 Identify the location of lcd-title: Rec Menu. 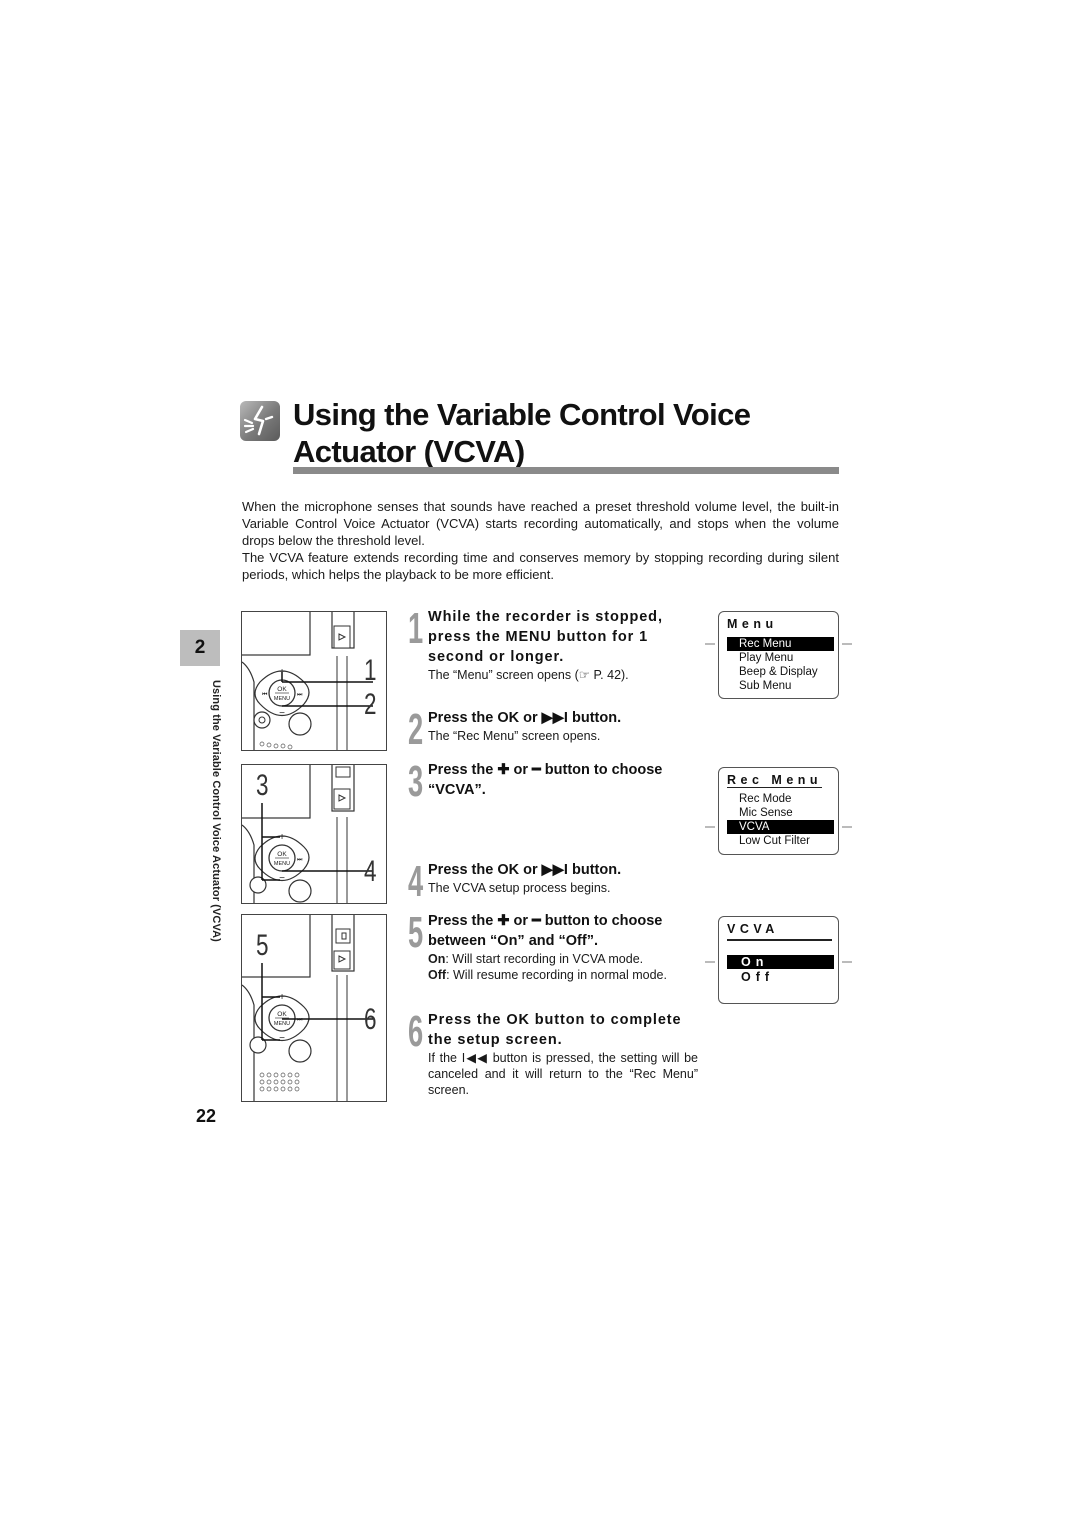
(775, 780).